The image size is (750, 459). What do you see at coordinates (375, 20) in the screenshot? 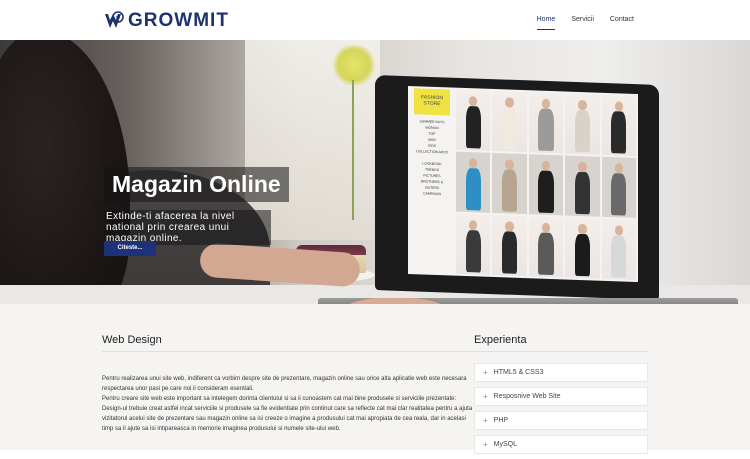
I see `site-header: GROWMIT Home Servicii Contact` at bounding box center [375, 20].